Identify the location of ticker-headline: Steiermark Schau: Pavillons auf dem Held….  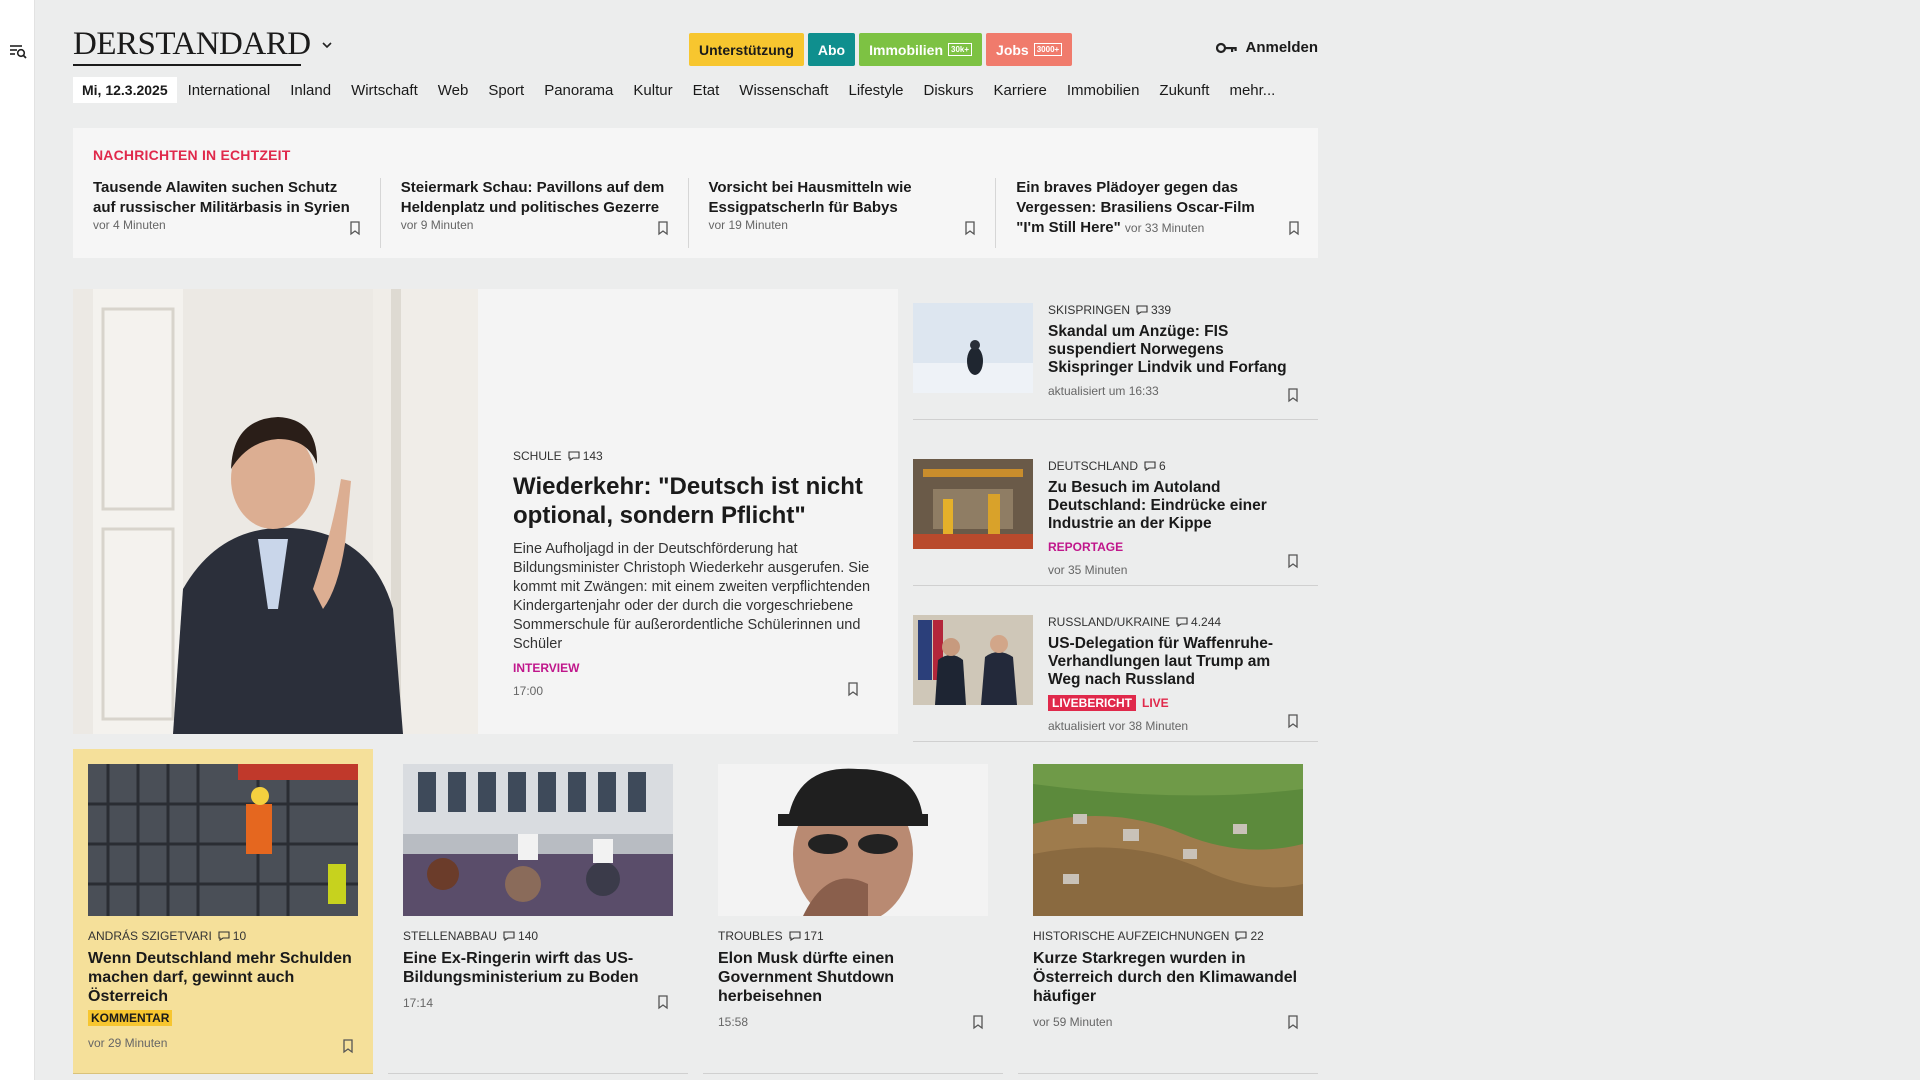
(532, 197).